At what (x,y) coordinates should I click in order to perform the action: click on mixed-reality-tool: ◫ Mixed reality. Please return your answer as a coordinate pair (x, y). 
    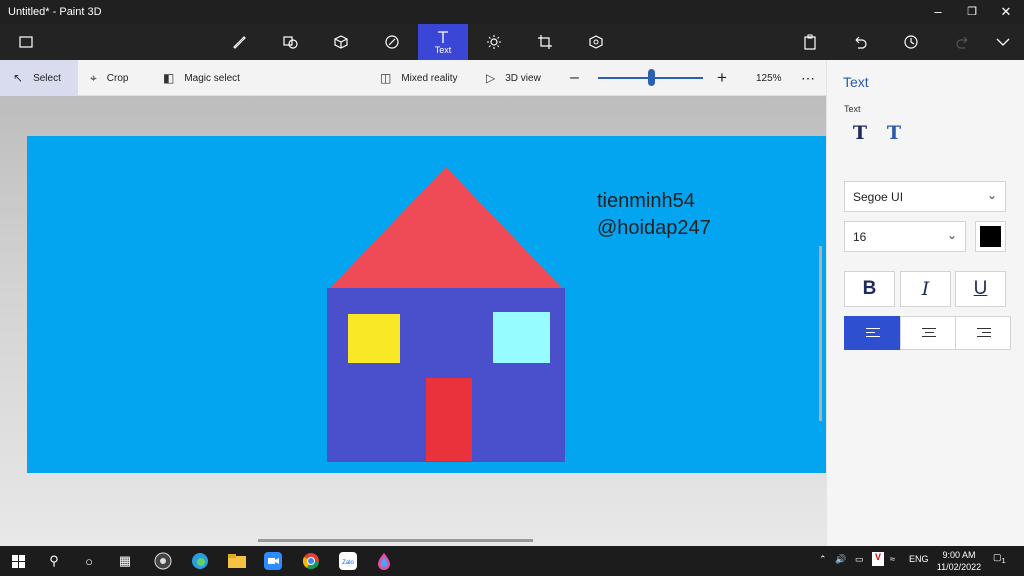
    Looking at the image, I should click on (418, 78).